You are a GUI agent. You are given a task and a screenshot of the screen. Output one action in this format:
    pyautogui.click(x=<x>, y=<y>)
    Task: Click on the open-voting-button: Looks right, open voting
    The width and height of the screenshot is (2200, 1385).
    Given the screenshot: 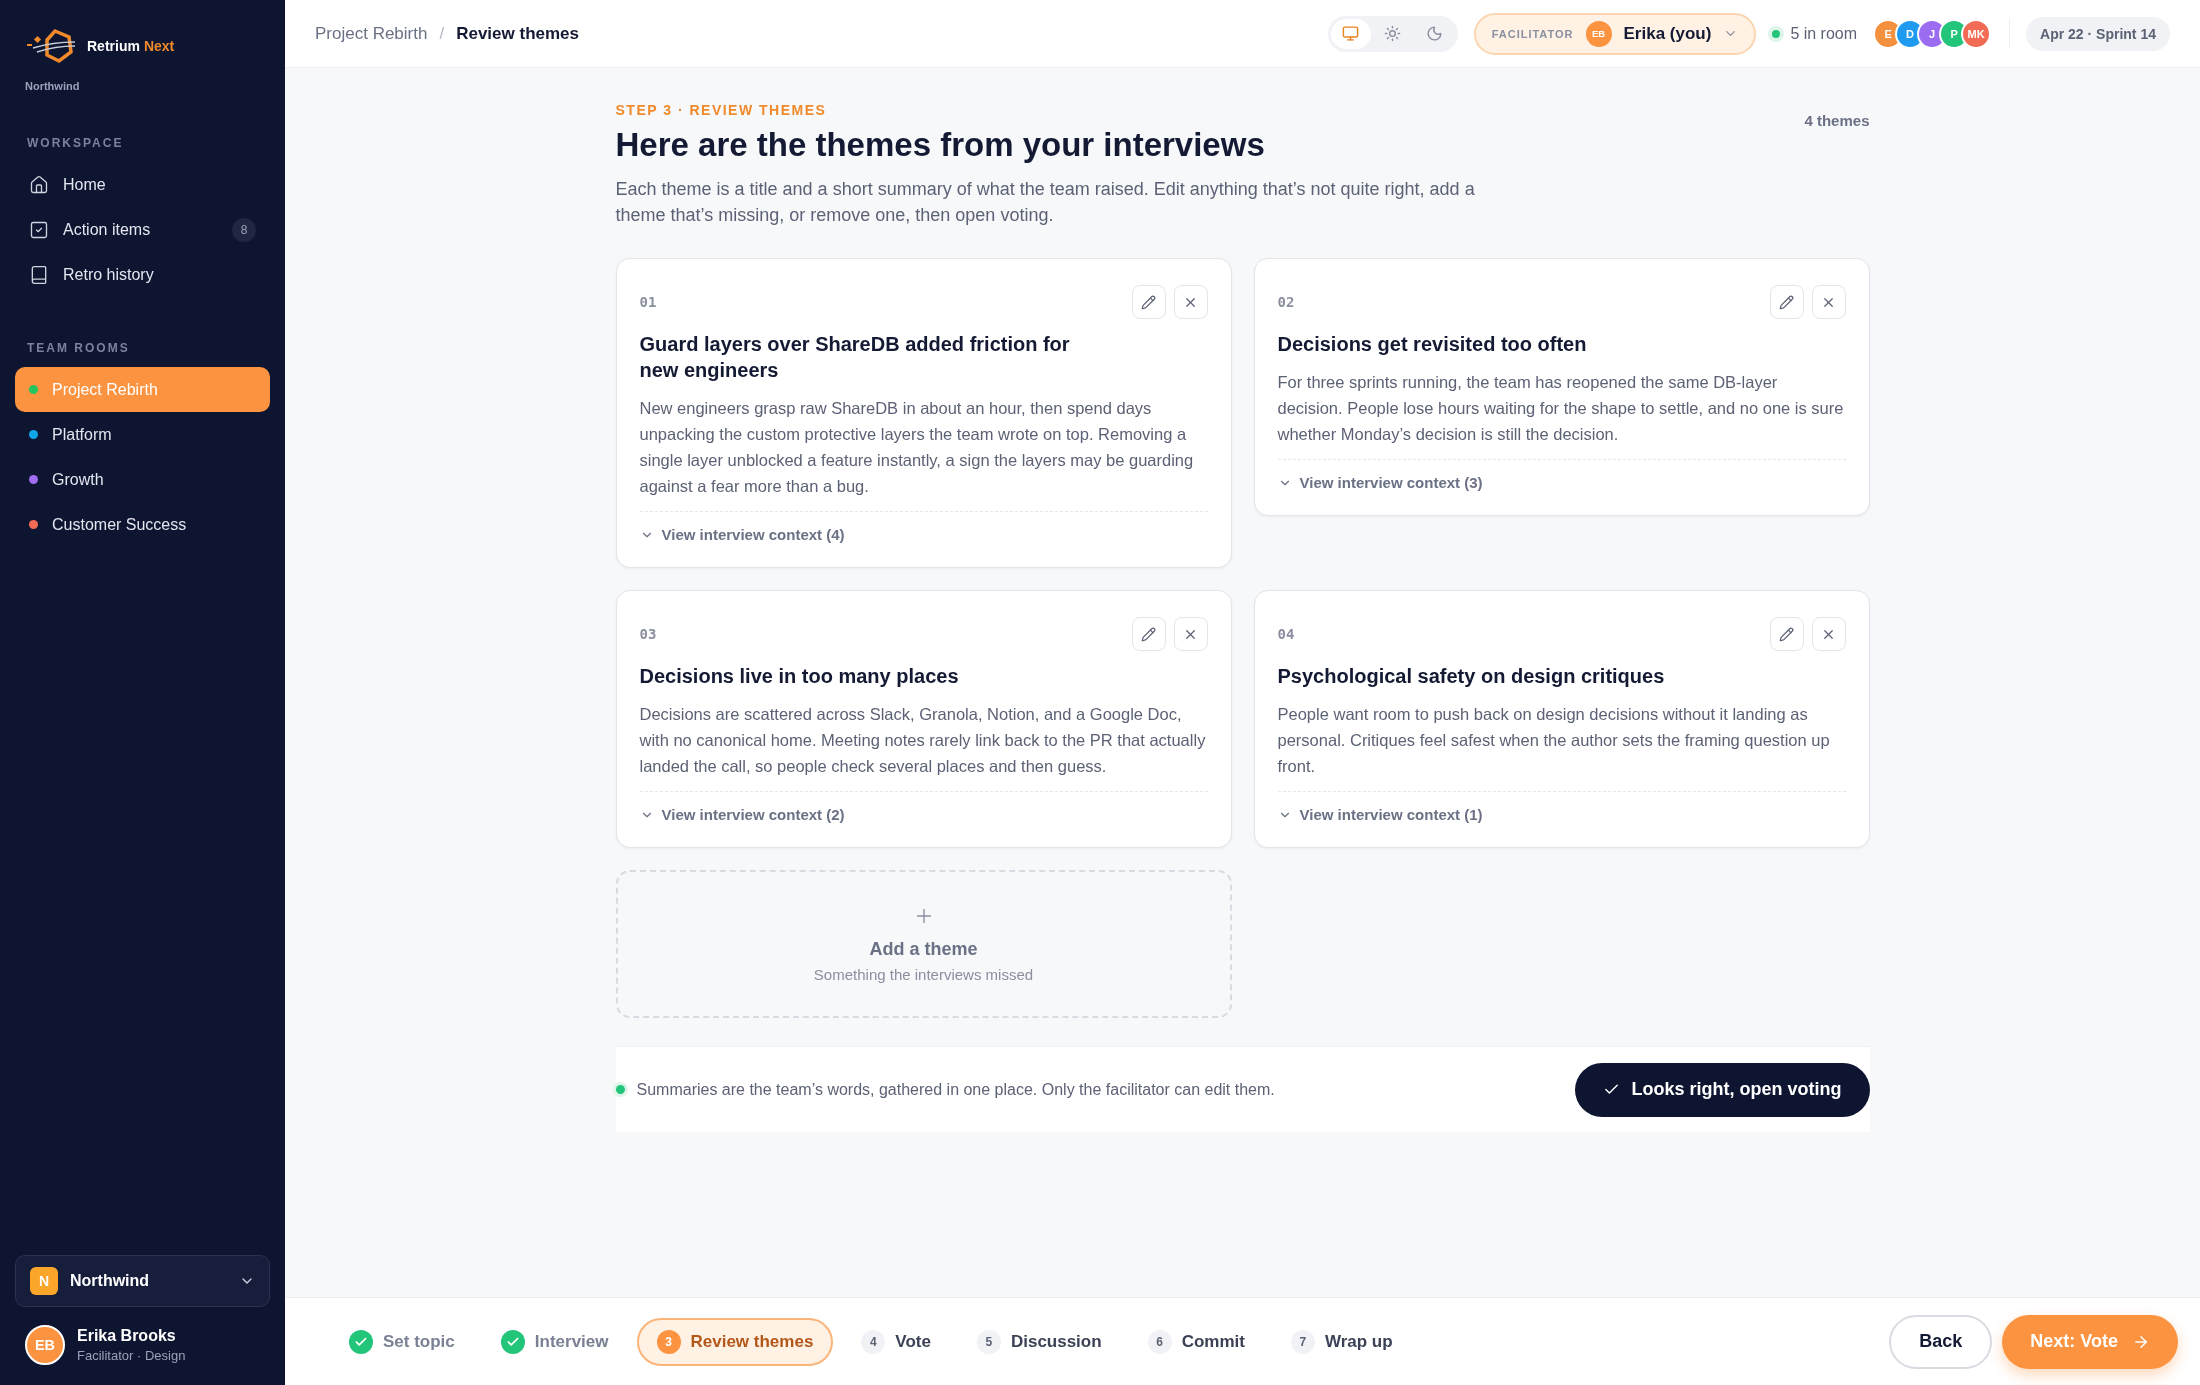 What is the action you would take?
    pyautogui.click(x=1722, y=1089)
    